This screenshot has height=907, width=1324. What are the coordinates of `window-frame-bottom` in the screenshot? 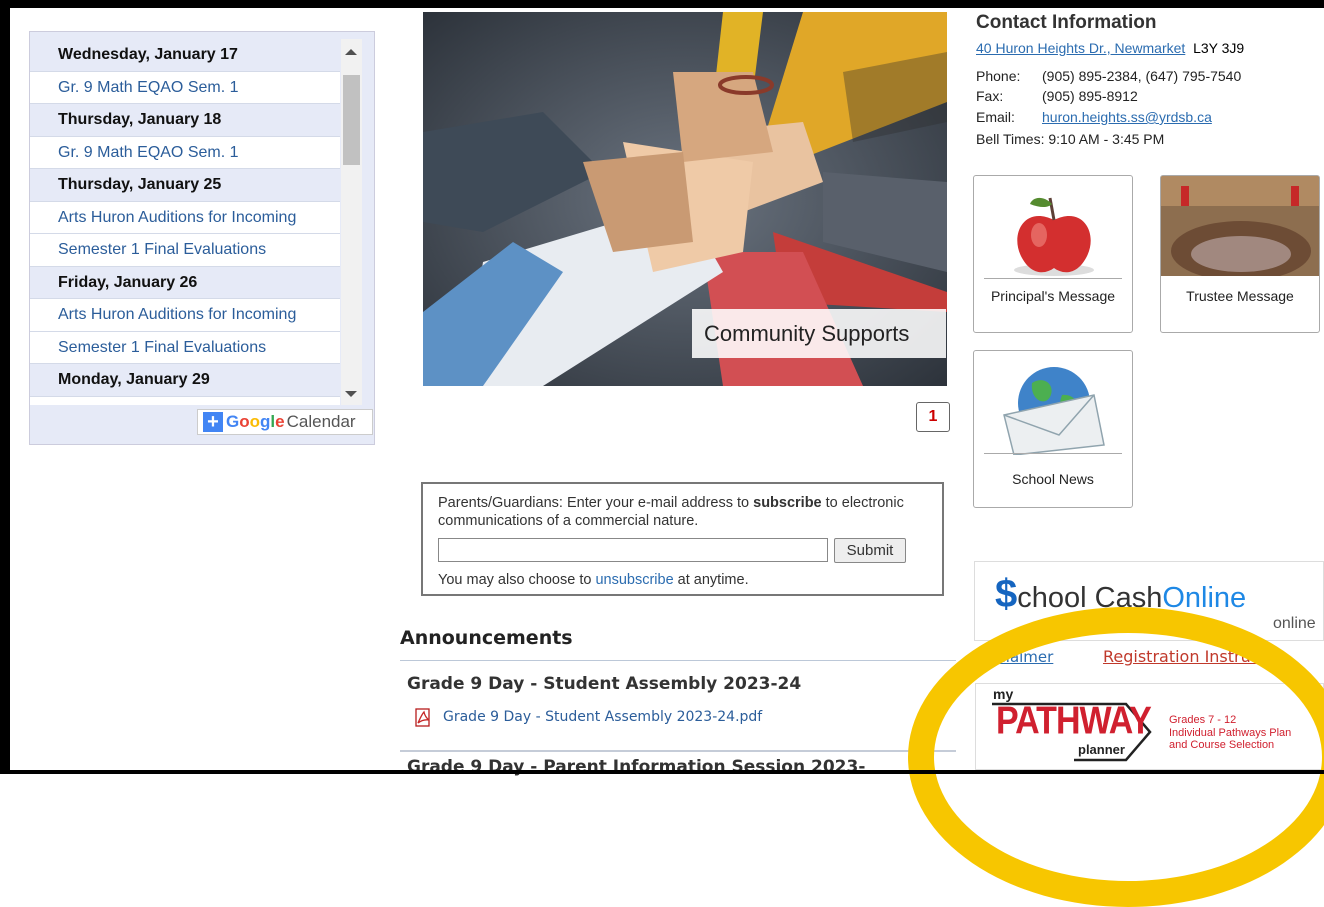 It's located at (662, 772).